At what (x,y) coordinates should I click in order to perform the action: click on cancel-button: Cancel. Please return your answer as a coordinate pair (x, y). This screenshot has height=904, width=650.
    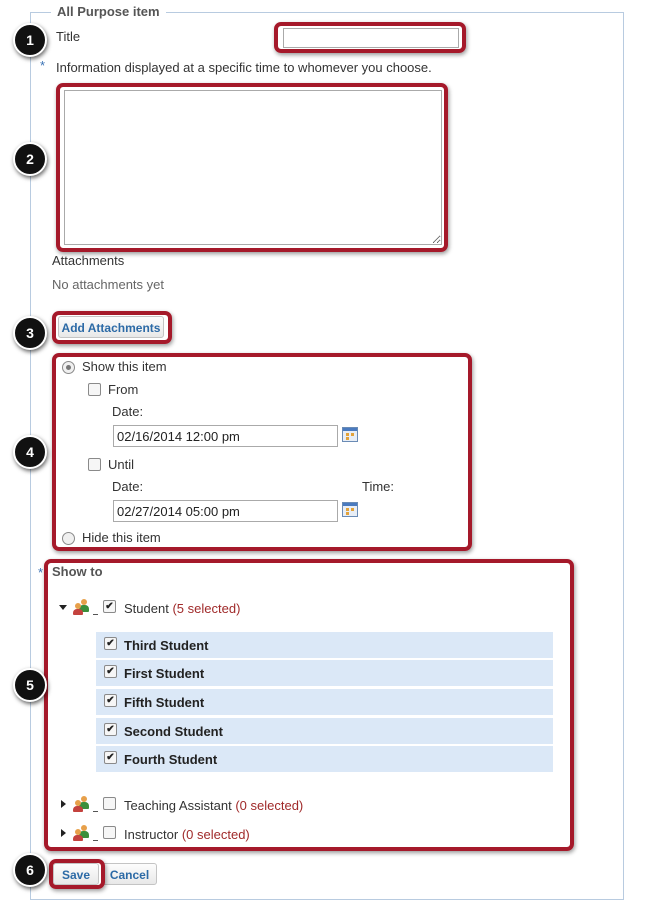
    Looking at the image, I should click on (129, 874).